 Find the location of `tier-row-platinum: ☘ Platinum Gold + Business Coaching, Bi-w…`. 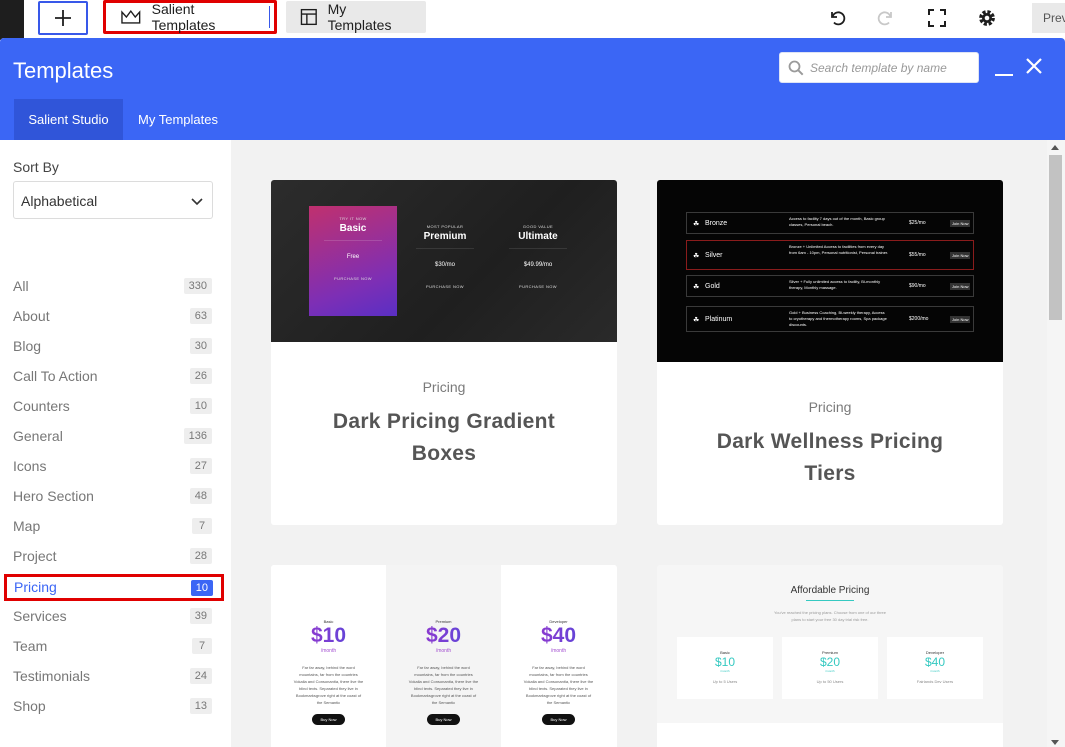

tier-row-platinum: ☘ Platinum Gold + Business Coaching, Bi-w… is located at coordinates (830, 319).